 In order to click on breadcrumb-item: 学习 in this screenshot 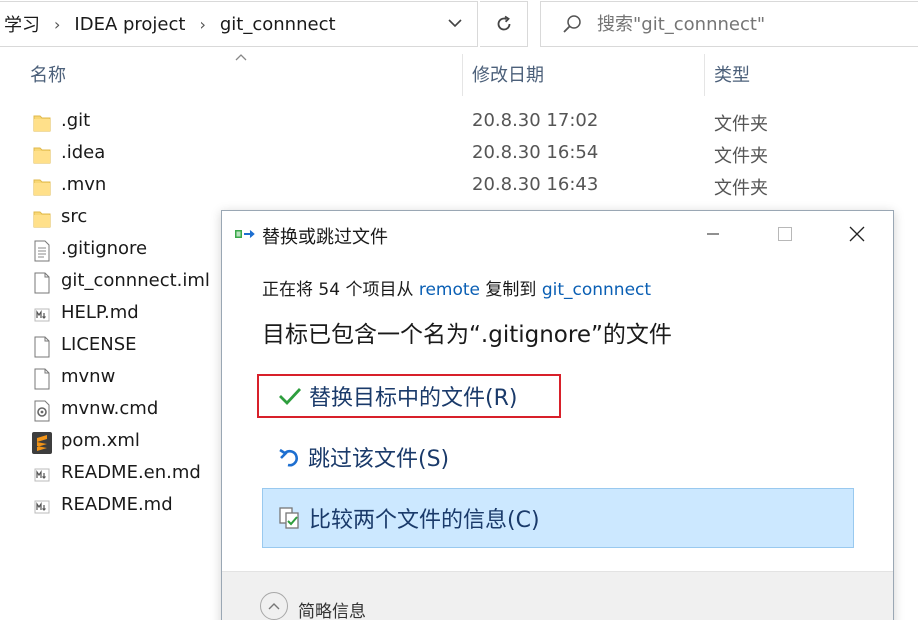, I will do `click(22, 24)`.